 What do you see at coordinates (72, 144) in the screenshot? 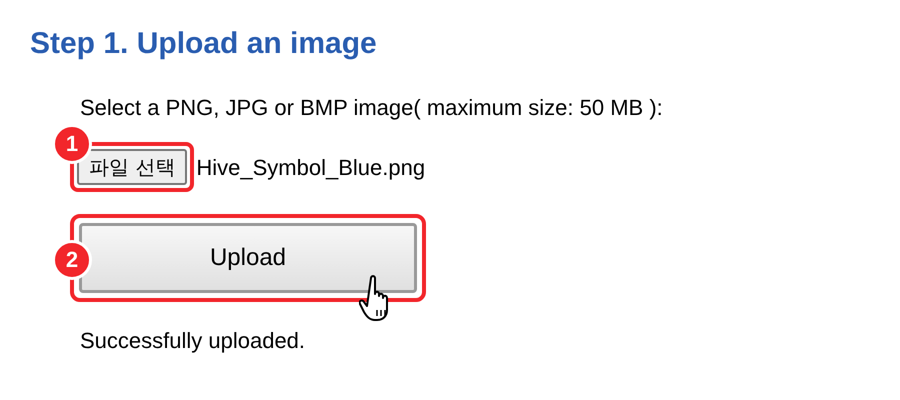
I see `step-badge: 1` at bounding box center [72, 144].